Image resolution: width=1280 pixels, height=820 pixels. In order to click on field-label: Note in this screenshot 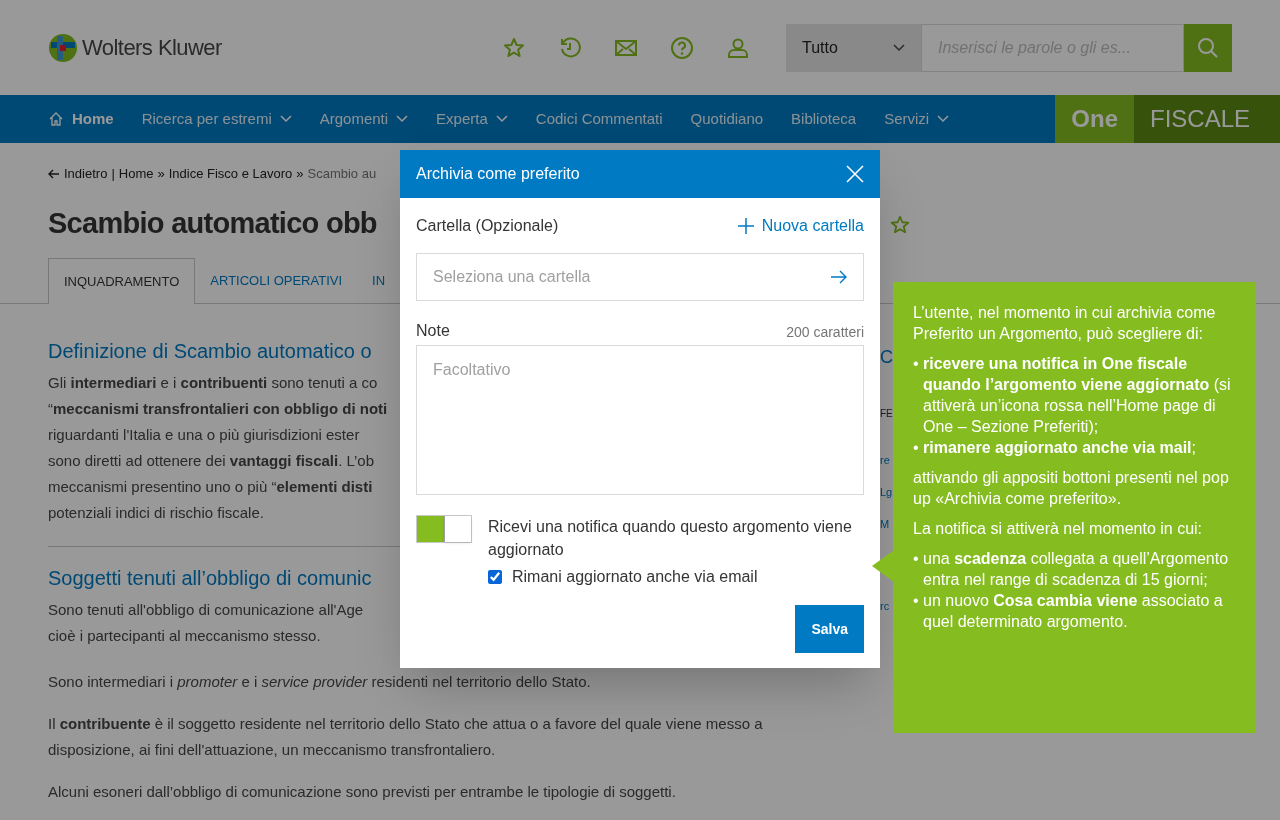, I will do `click(433, 331)`.